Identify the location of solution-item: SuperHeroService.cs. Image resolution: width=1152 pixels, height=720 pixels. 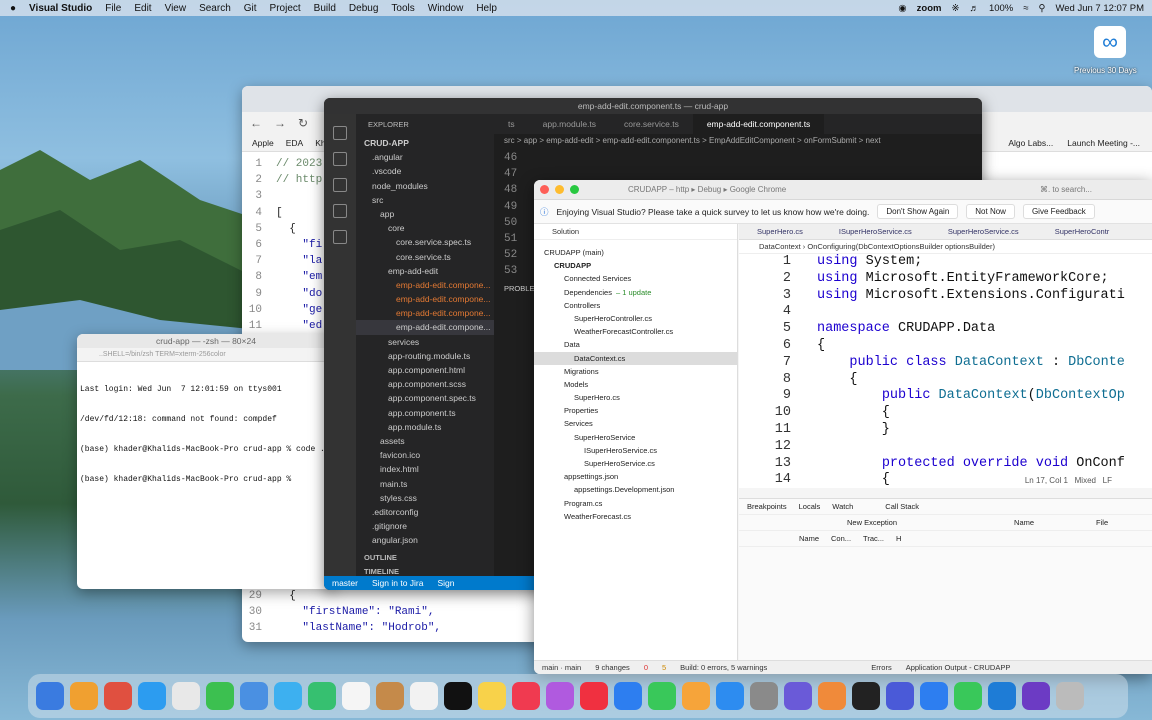
(635, 463).